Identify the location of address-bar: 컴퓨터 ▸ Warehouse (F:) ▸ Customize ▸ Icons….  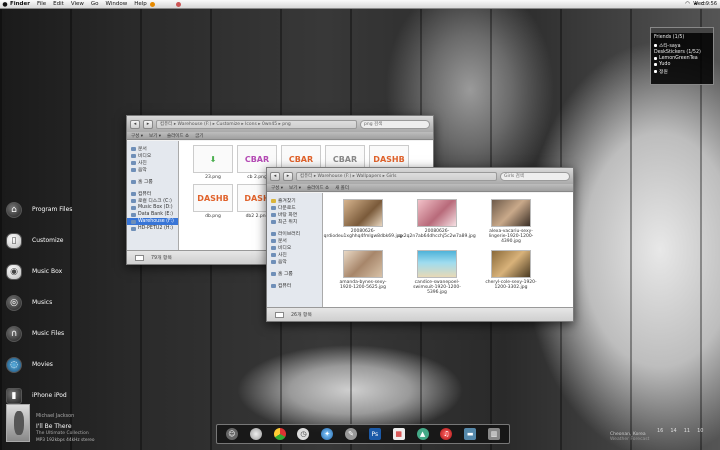
(256, 124).